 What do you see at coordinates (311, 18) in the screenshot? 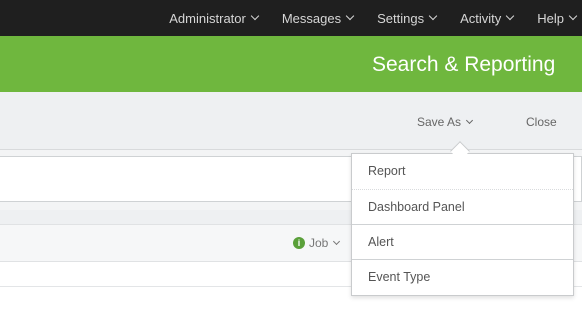
I see `nav-messages-label: Messages` at bounding box center [311, 18].